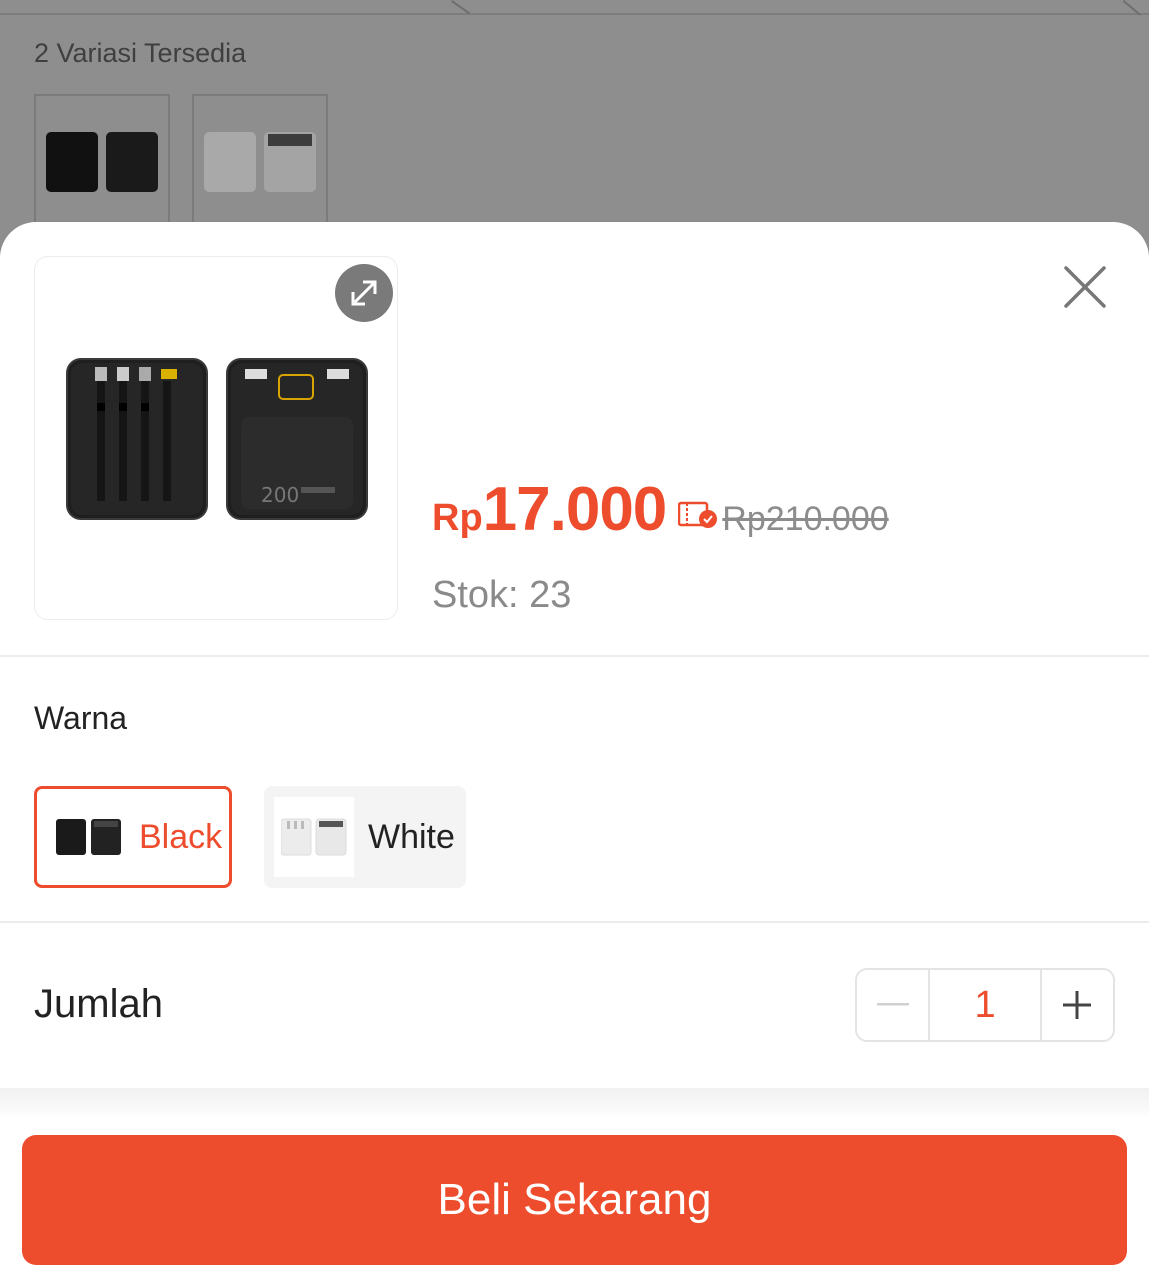  What do you see at coordinates (98, 1004) in the screenshot?
I see `quantity-label: Jumlah` at bounding box center [98, 1004].